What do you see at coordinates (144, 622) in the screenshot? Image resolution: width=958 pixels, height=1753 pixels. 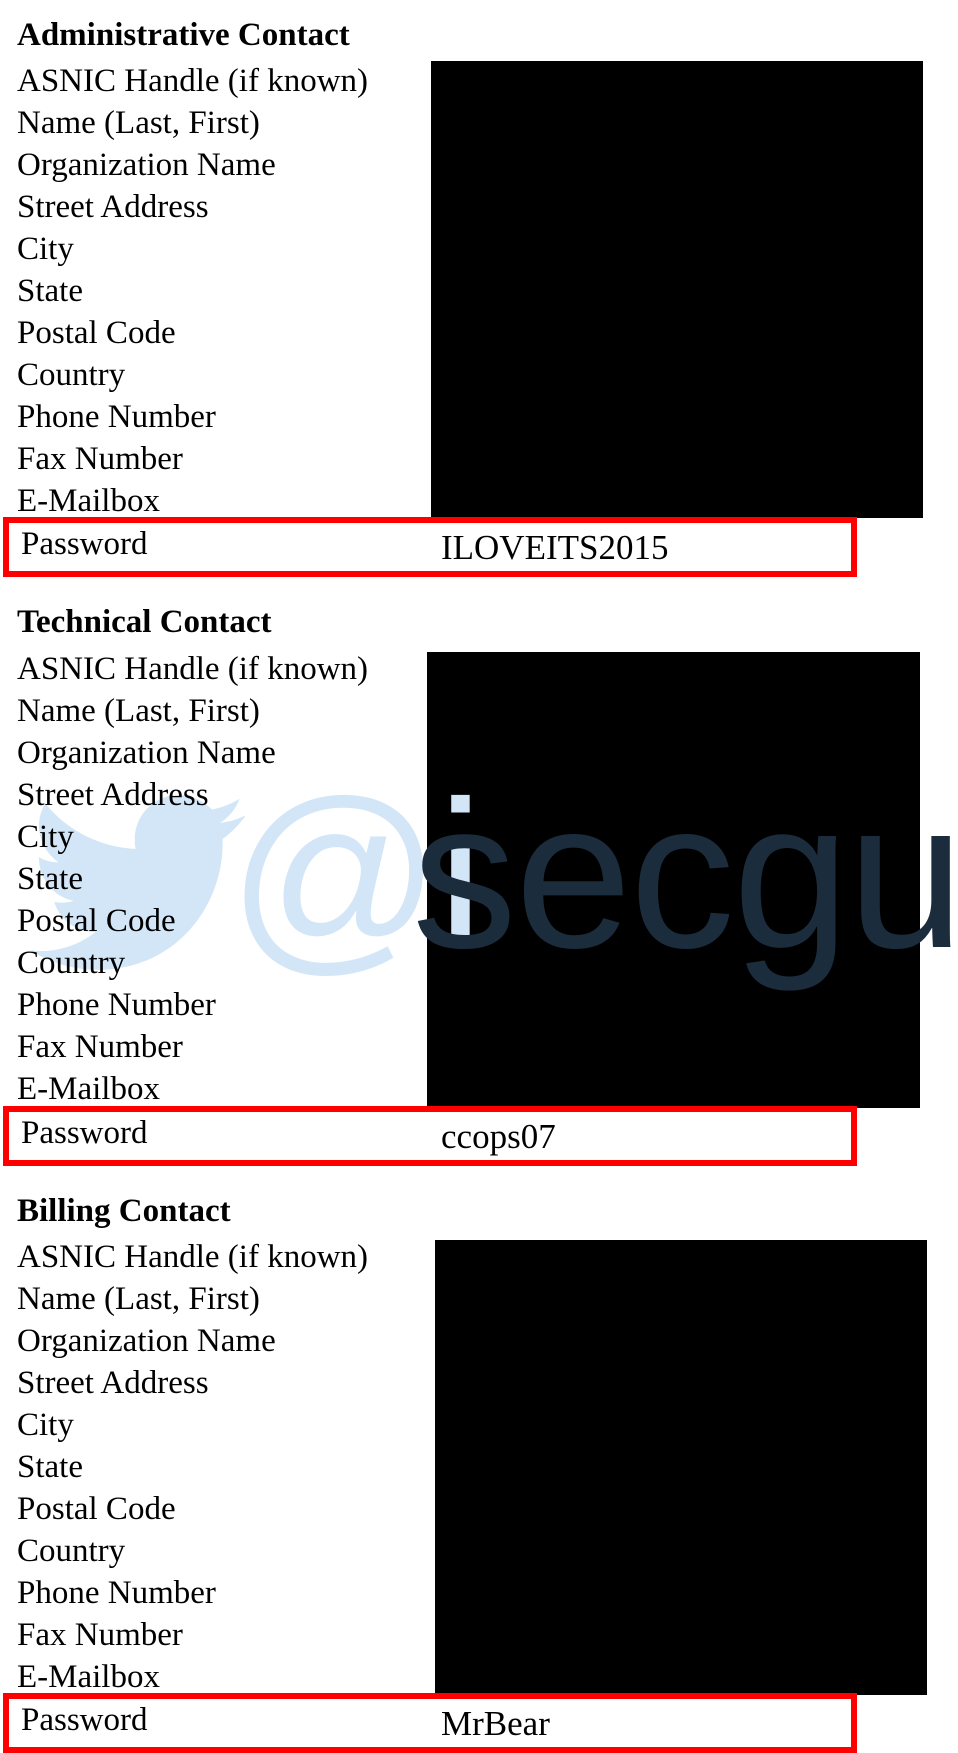 I see `section-heading: Technical Contact` at bounding box center [144, 622].